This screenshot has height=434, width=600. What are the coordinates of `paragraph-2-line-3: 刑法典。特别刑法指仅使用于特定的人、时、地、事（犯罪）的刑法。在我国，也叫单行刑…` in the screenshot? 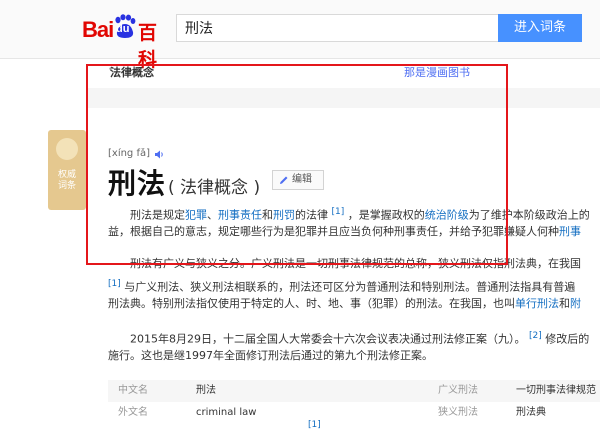 It's located at (344, 303).